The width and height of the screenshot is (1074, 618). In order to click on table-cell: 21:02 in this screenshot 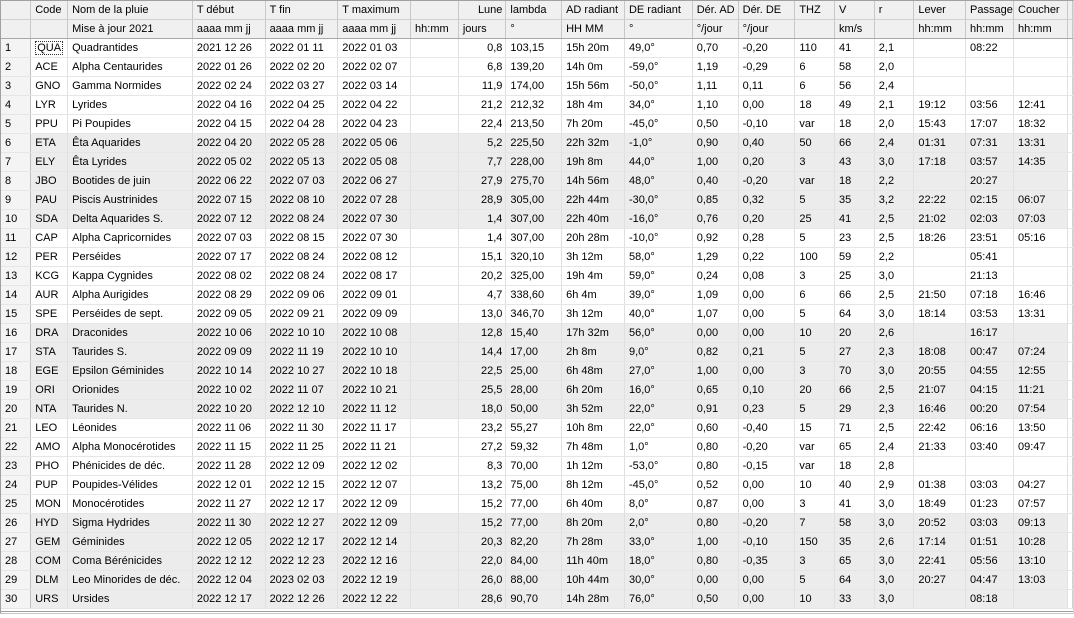, I will do `click(940, 219)`.